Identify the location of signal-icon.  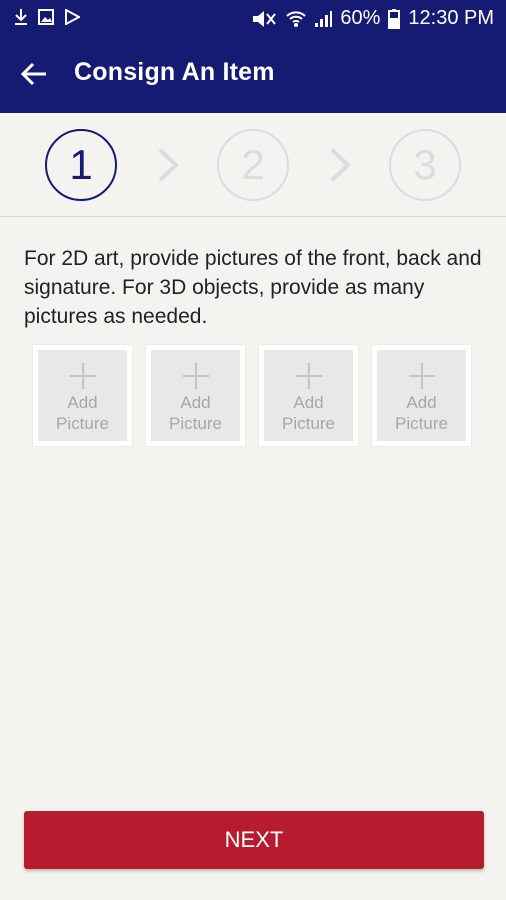
(323, 19).